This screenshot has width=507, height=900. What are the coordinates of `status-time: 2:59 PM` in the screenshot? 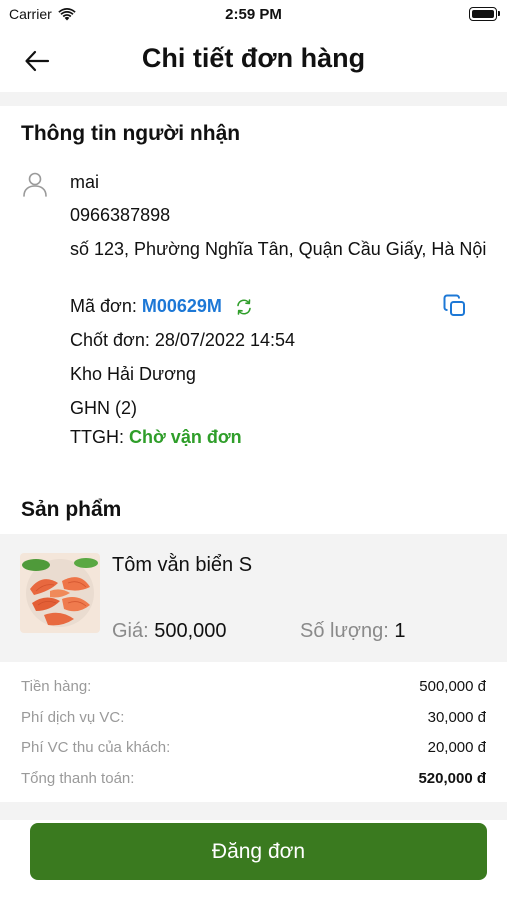 It's located at (253, 14).